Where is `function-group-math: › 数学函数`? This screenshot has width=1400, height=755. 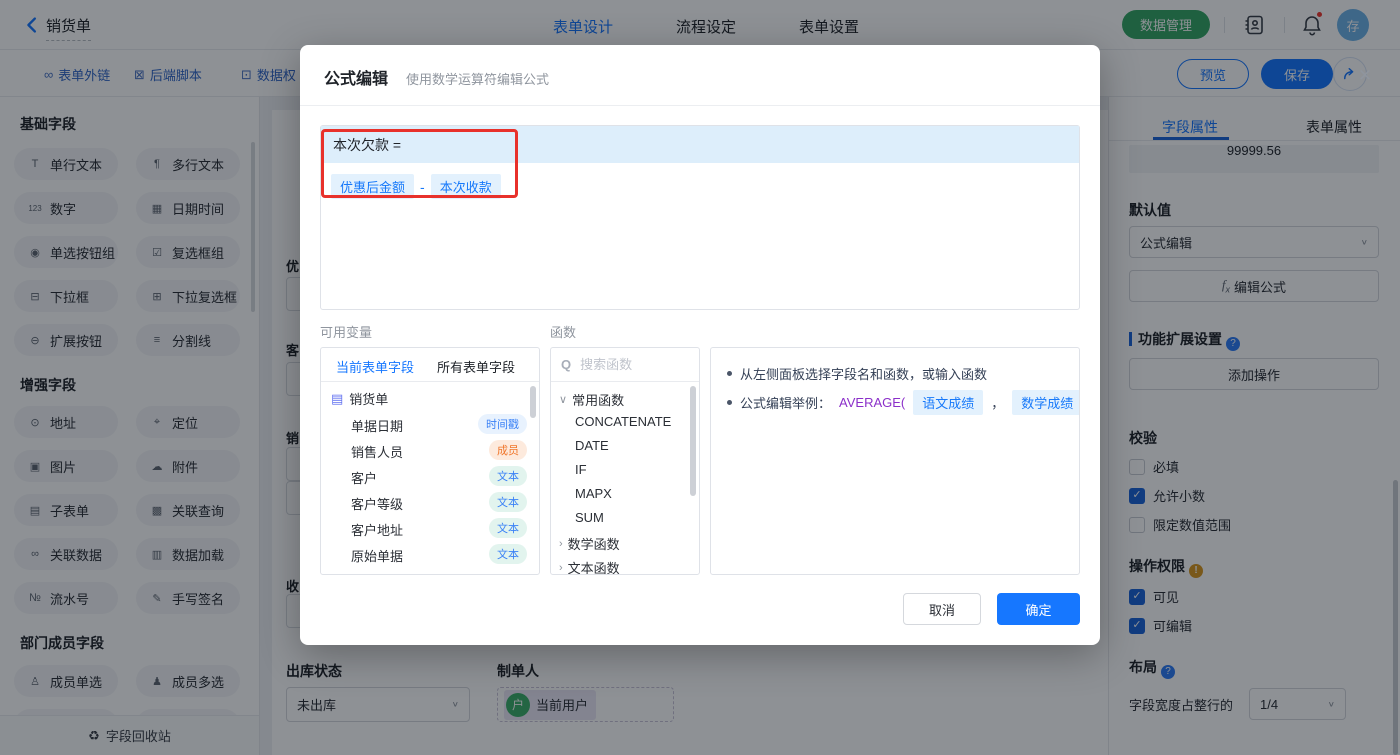
function-group-math: › 数学函数 is located at coordinates (589, 543).